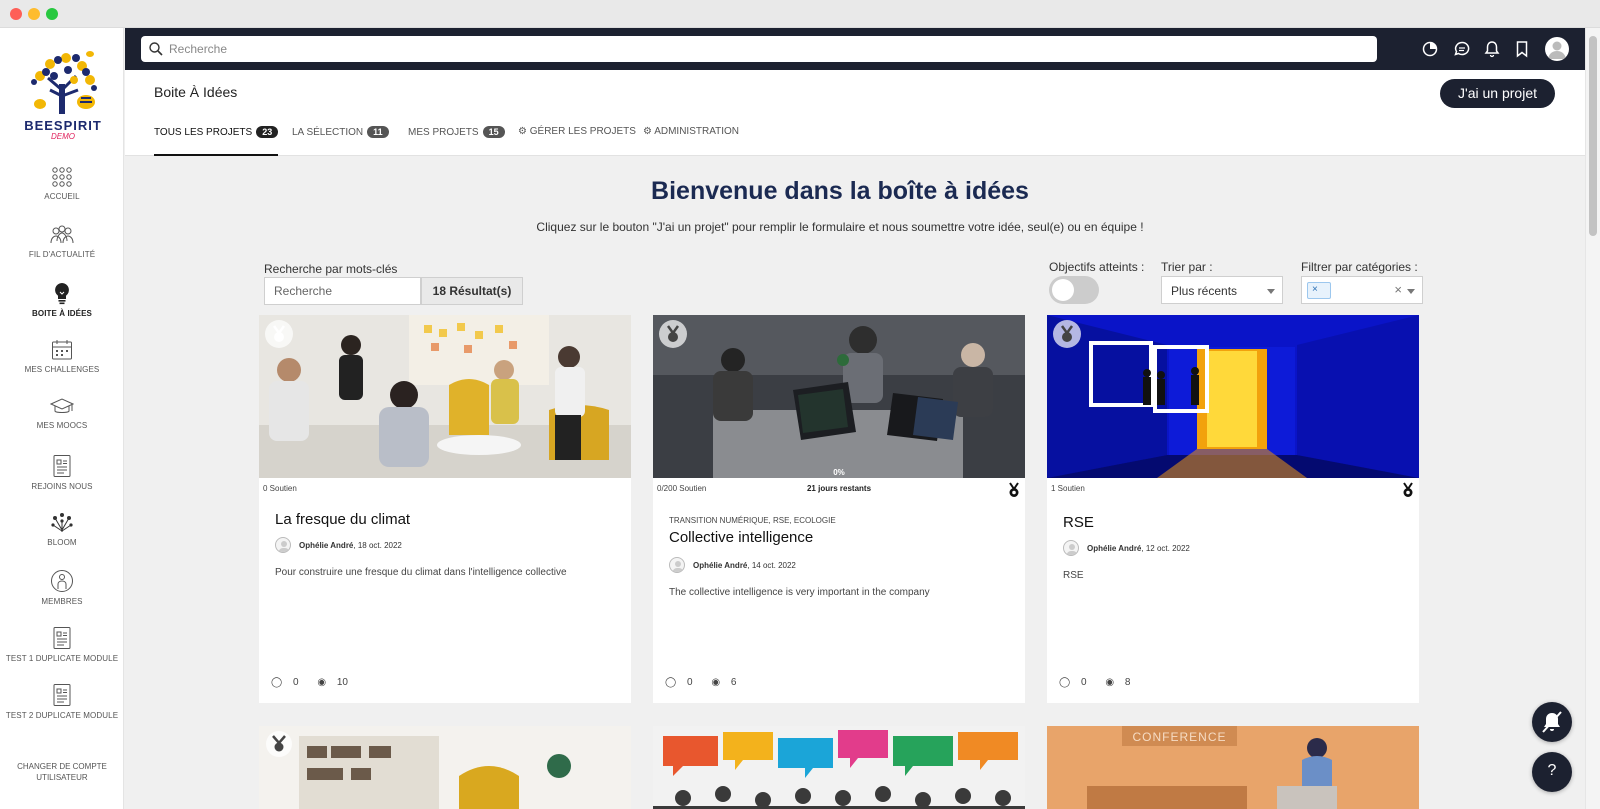 The height and width of the screenshot is (809, 1600). I want to click on project-card: CONFERENCE, so click(1233, 767).